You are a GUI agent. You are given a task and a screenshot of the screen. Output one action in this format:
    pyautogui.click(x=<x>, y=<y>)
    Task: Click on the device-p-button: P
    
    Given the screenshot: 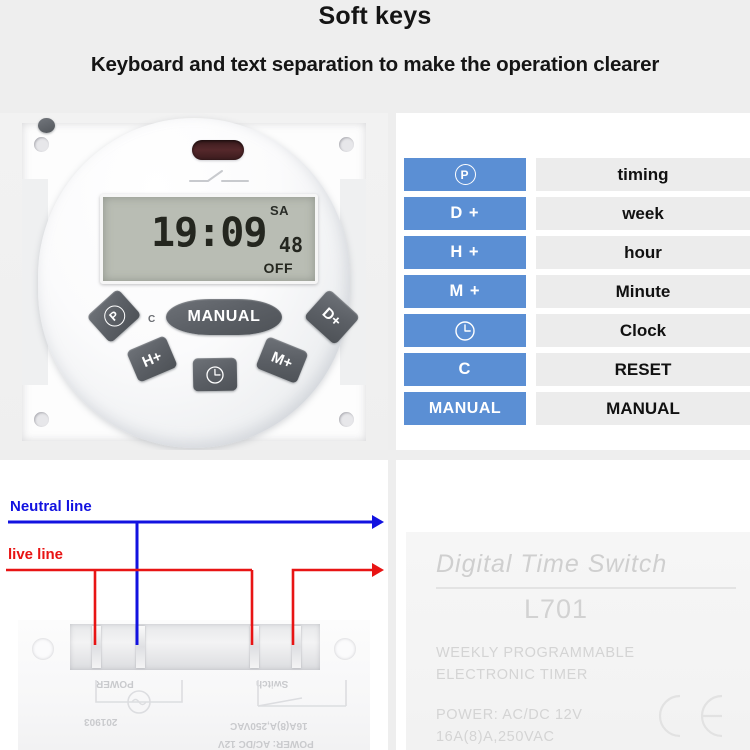 What is the action you would take?
    pyautogui.click(x=114, y=316)
    